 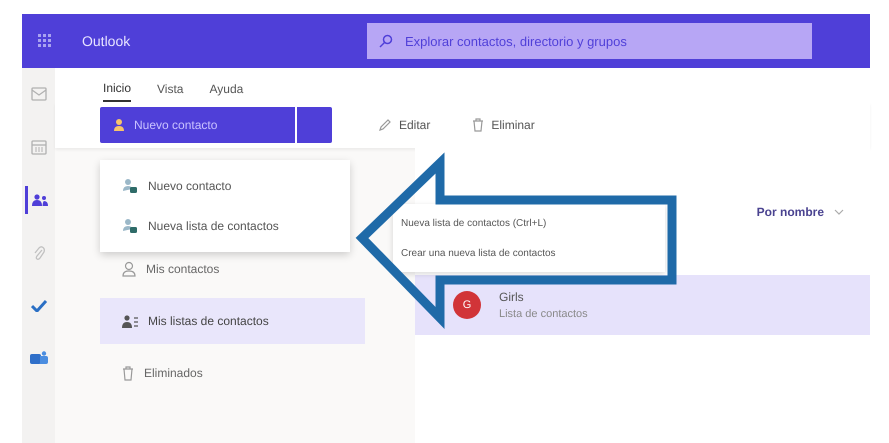 I want to click on mail-icon, so click(x=38, y=94).